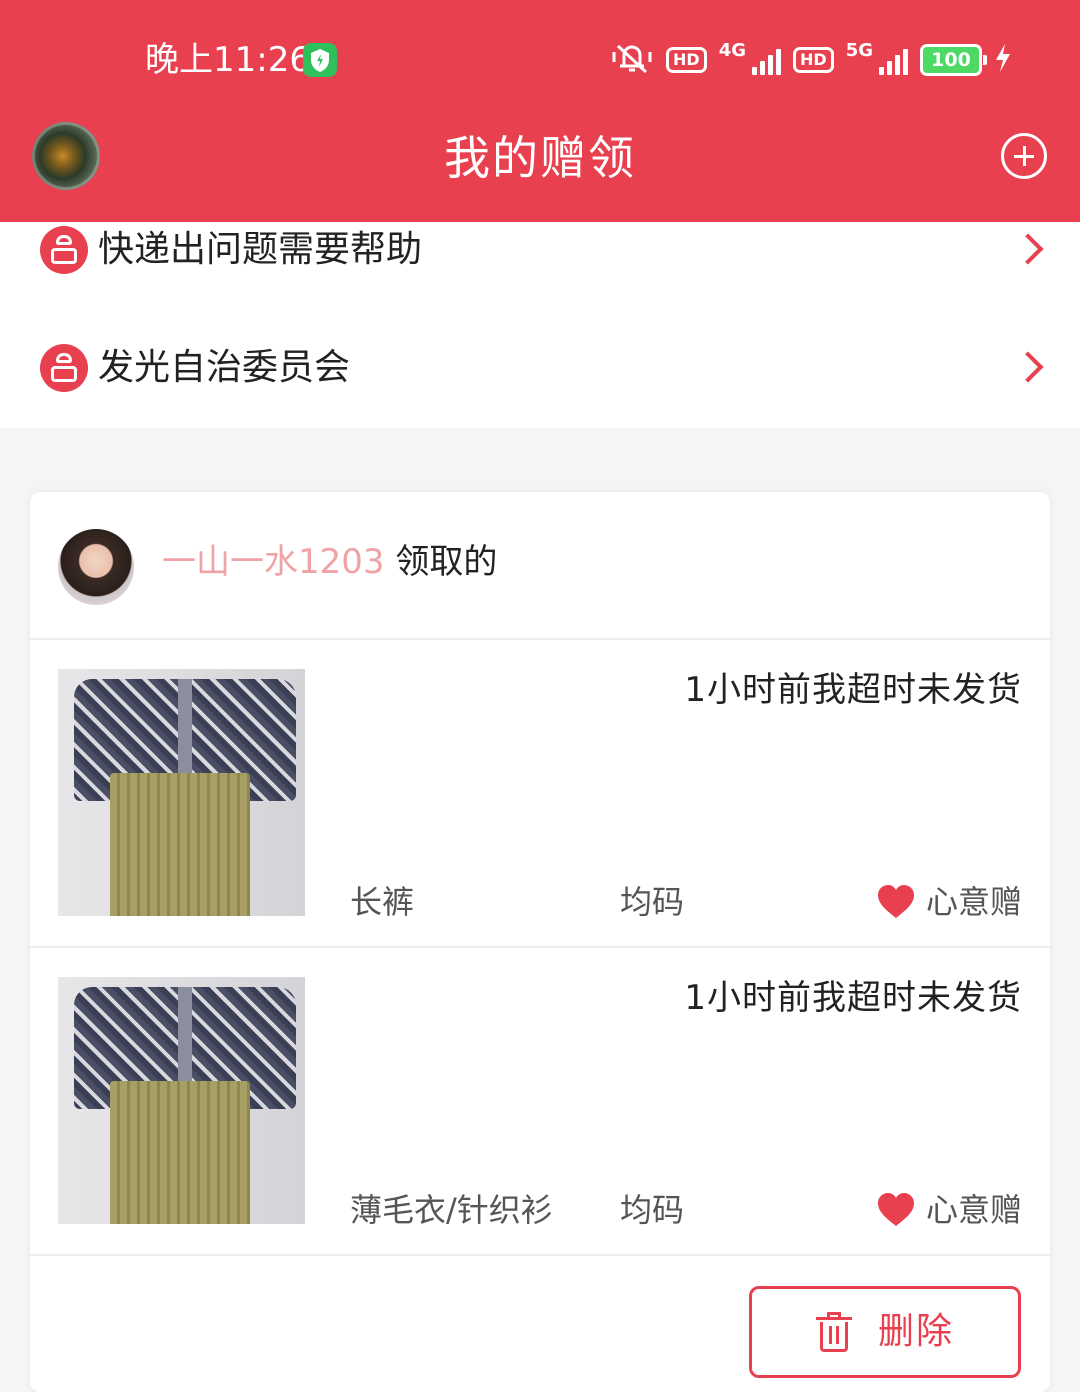 The height and width of the screenshot is (1392, 1080). Describe the element at coordinates (228, 60) in the screenshot. I see `status-time: 晚上11:26` at that location.